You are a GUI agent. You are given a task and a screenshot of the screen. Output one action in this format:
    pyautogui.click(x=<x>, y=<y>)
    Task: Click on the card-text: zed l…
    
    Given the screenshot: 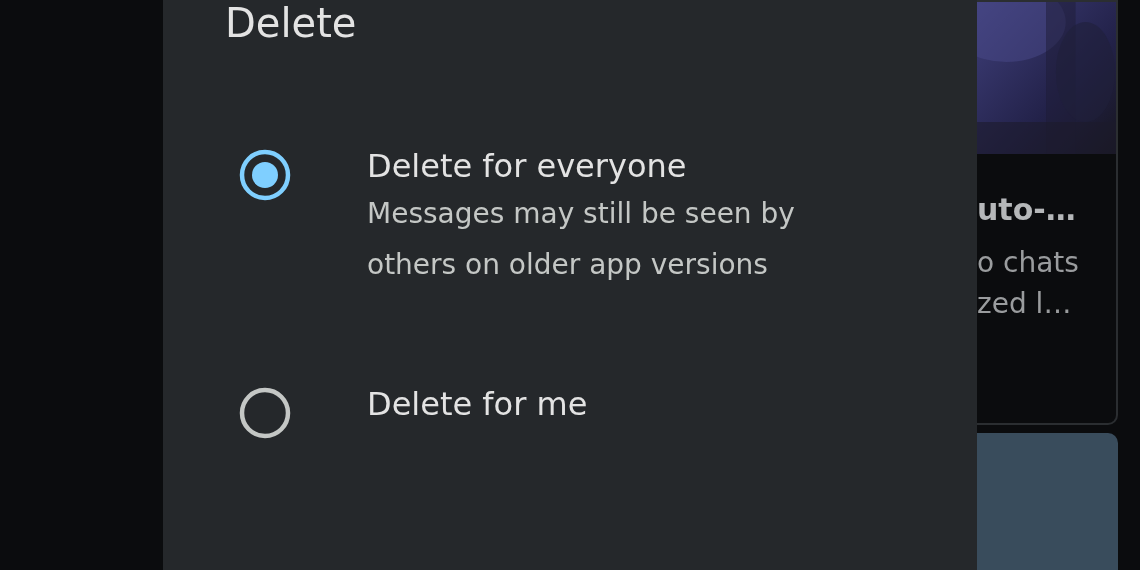 What is the action you would take?
    pyautogui.click(x=1025, y=304)
    